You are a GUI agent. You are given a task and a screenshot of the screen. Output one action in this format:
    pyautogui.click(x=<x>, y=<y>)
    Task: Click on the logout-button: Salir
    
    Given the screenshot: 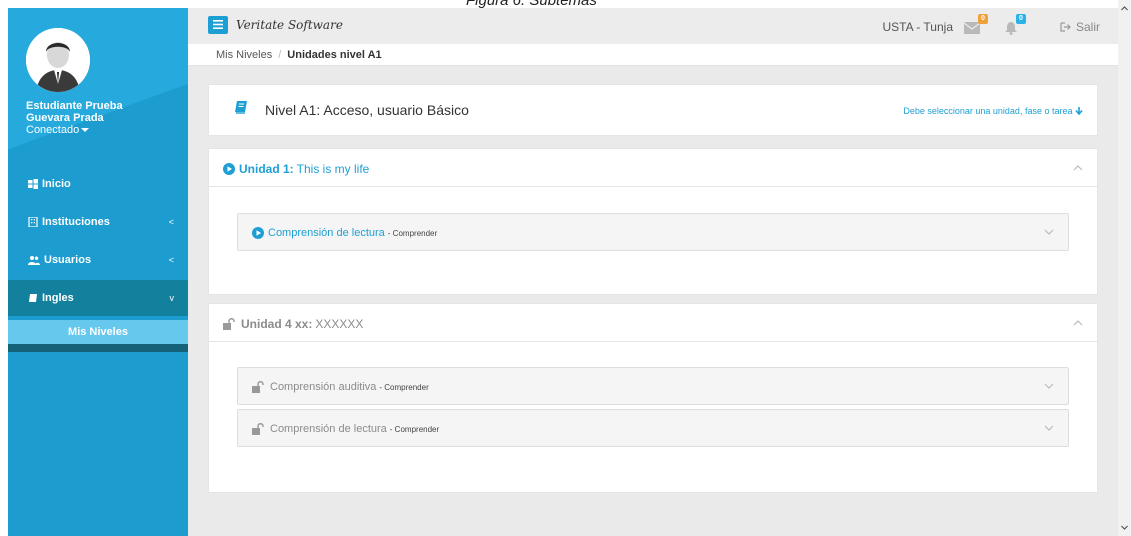 What is the action you would take?
    pyautogui.click(x=1080, y=27)
    